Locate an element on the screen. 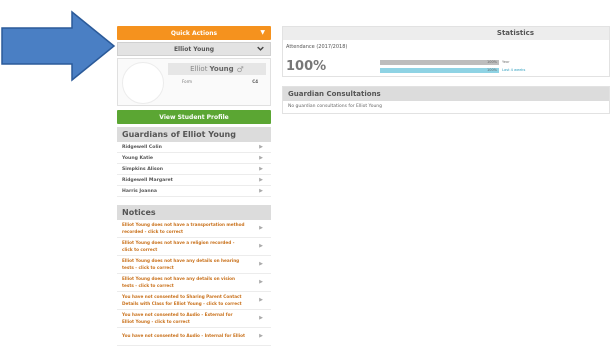 The width and height of the screenshot is (611, 353). guardian-name: Harris Joanna is located at coordinates (139, 191).